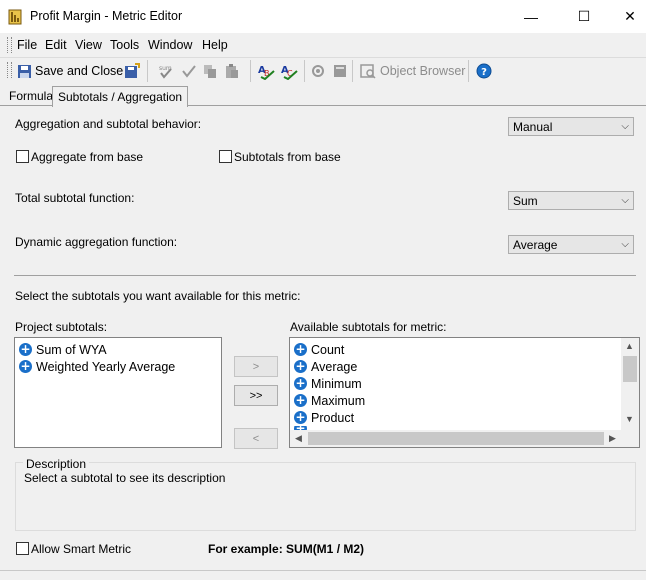 This screenshot has width=646, height=580. I want to click on aggregate-from-base-checkbox, so click(22, 156).